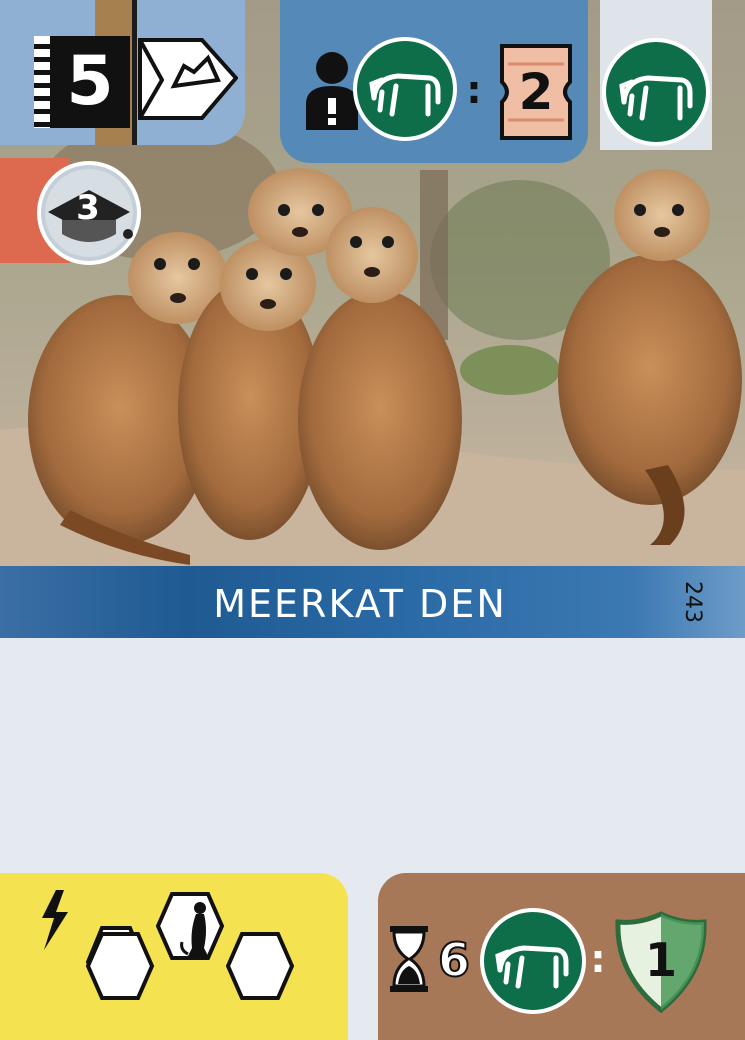  I want to click on film-strip-icon, so click(42, 82).